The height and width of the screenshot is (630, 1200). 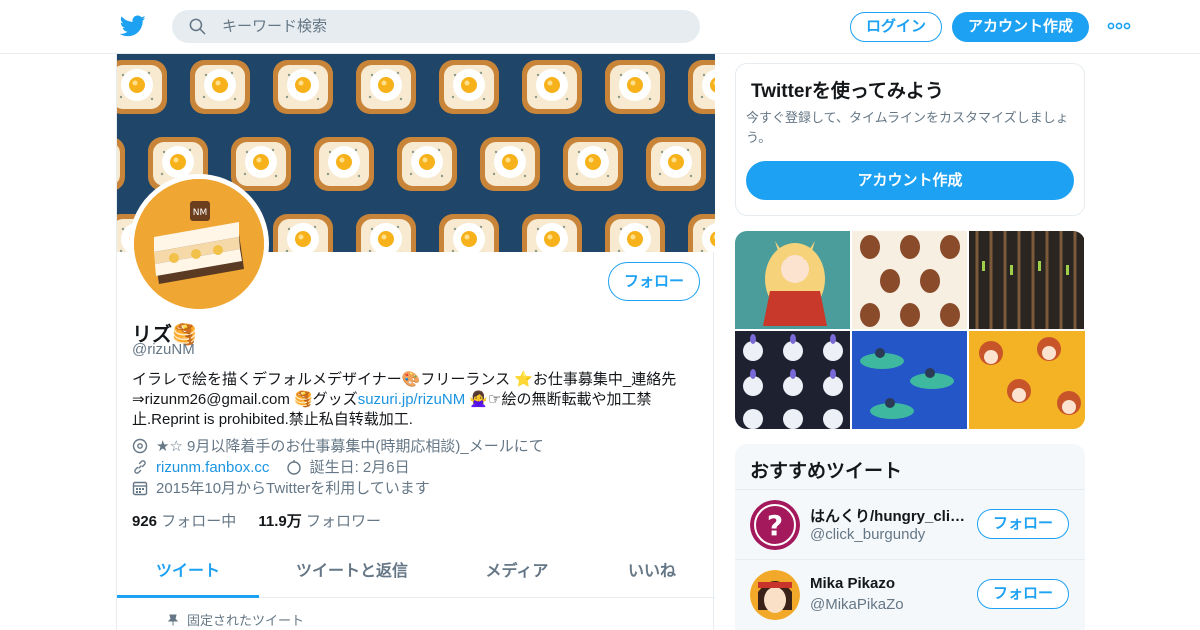 I want to click on svg-text: NM, so click(x=200, y=213).